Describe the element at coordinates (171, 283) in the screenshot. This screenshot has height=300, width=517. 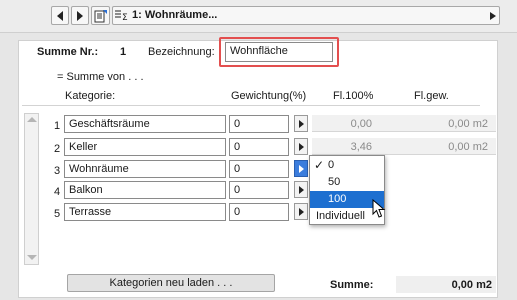
I see `reload-categories-button: Kategorien neu laden . . .` at that location.